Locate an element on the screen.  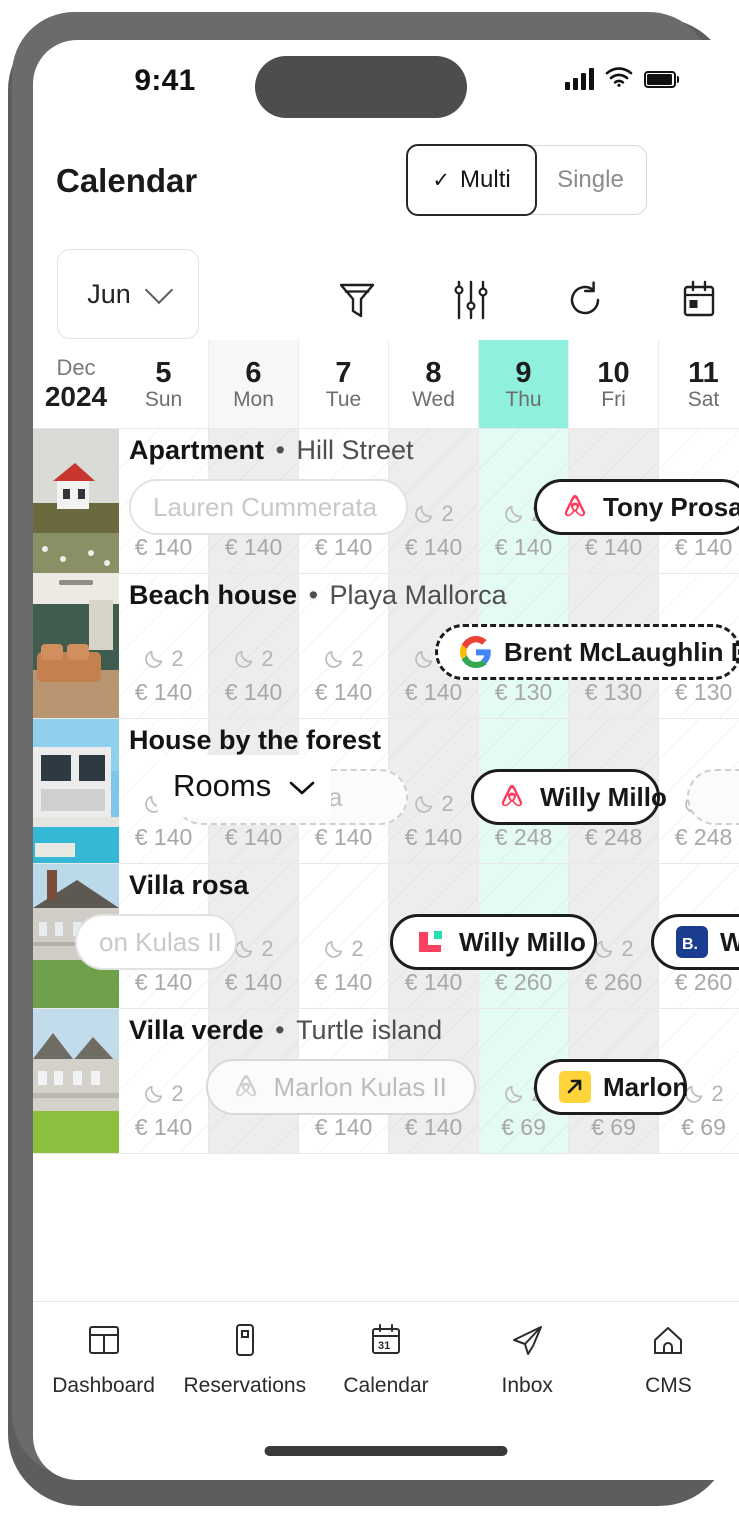
calendar-icon is located at coordinates (699, 300).